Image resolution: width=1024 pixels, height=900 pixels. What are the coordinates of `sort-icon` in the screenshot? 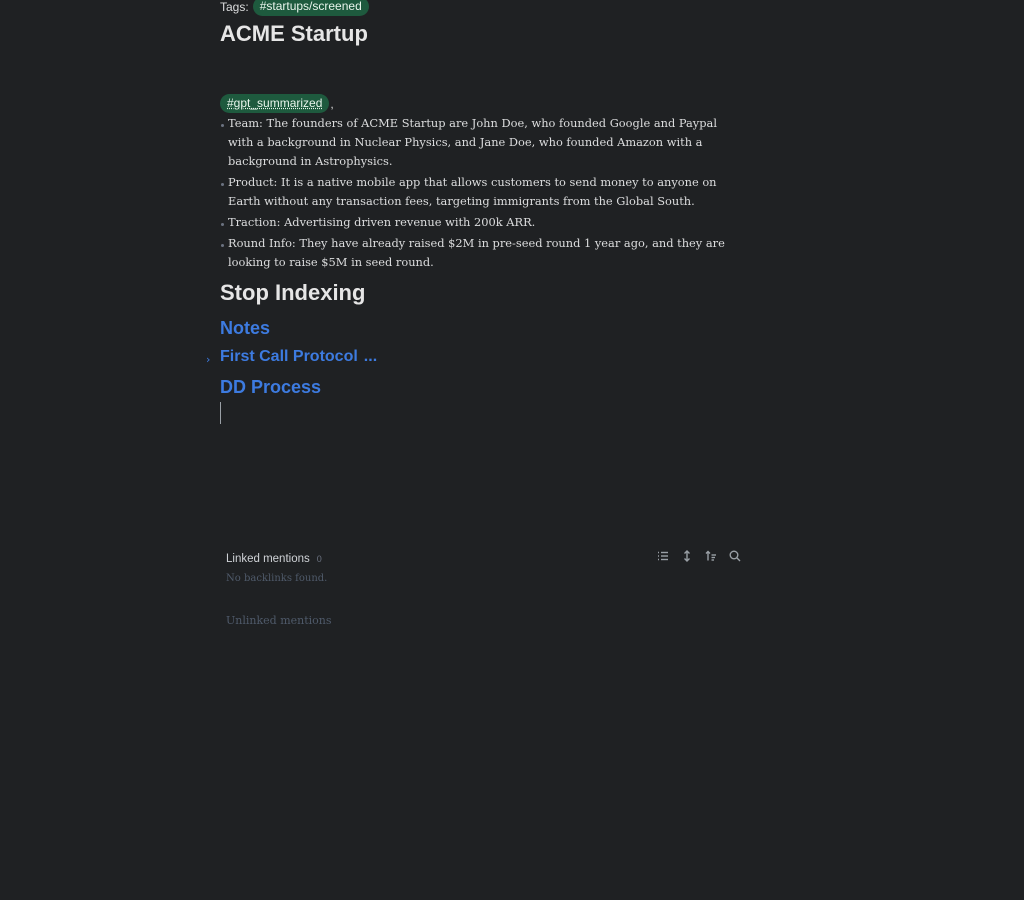 It's located at (711, 556).